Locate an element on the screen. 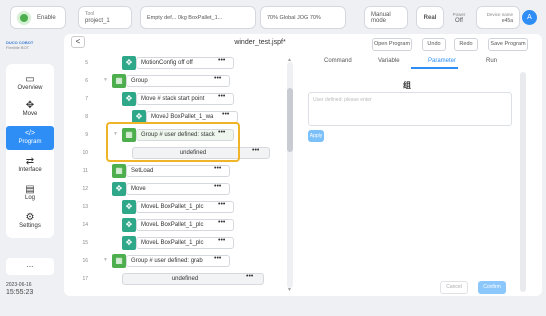  real-mode-button: Real is located at coordinates (430, 17).